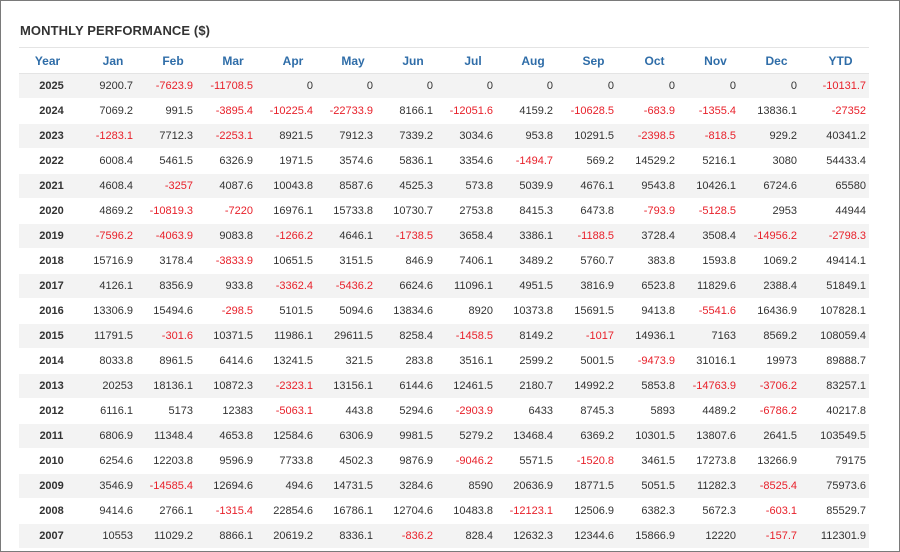  What do you see at coordinates (106, 286) in the screenshot?
I see `month-cell-jan: 4126.1` at bounding box center [106, 286].